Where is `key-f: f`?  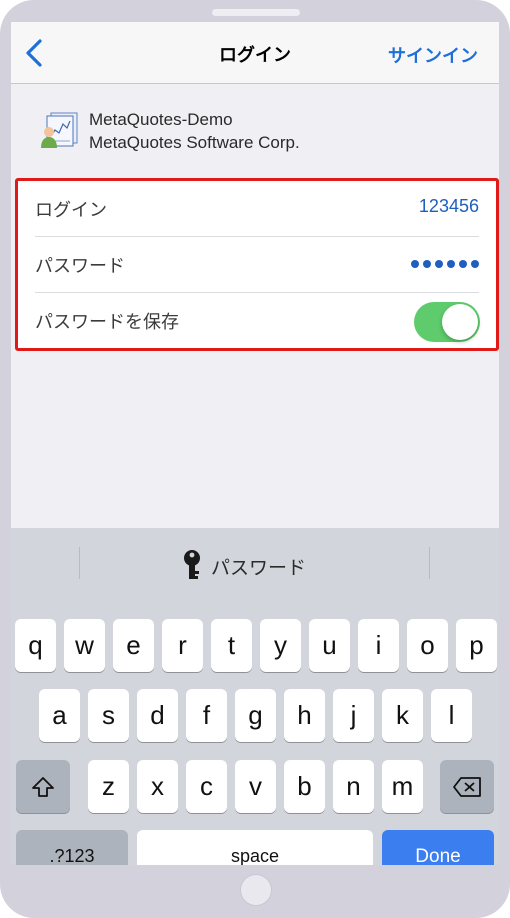
key-f: f is located at coordinates (206, 715).